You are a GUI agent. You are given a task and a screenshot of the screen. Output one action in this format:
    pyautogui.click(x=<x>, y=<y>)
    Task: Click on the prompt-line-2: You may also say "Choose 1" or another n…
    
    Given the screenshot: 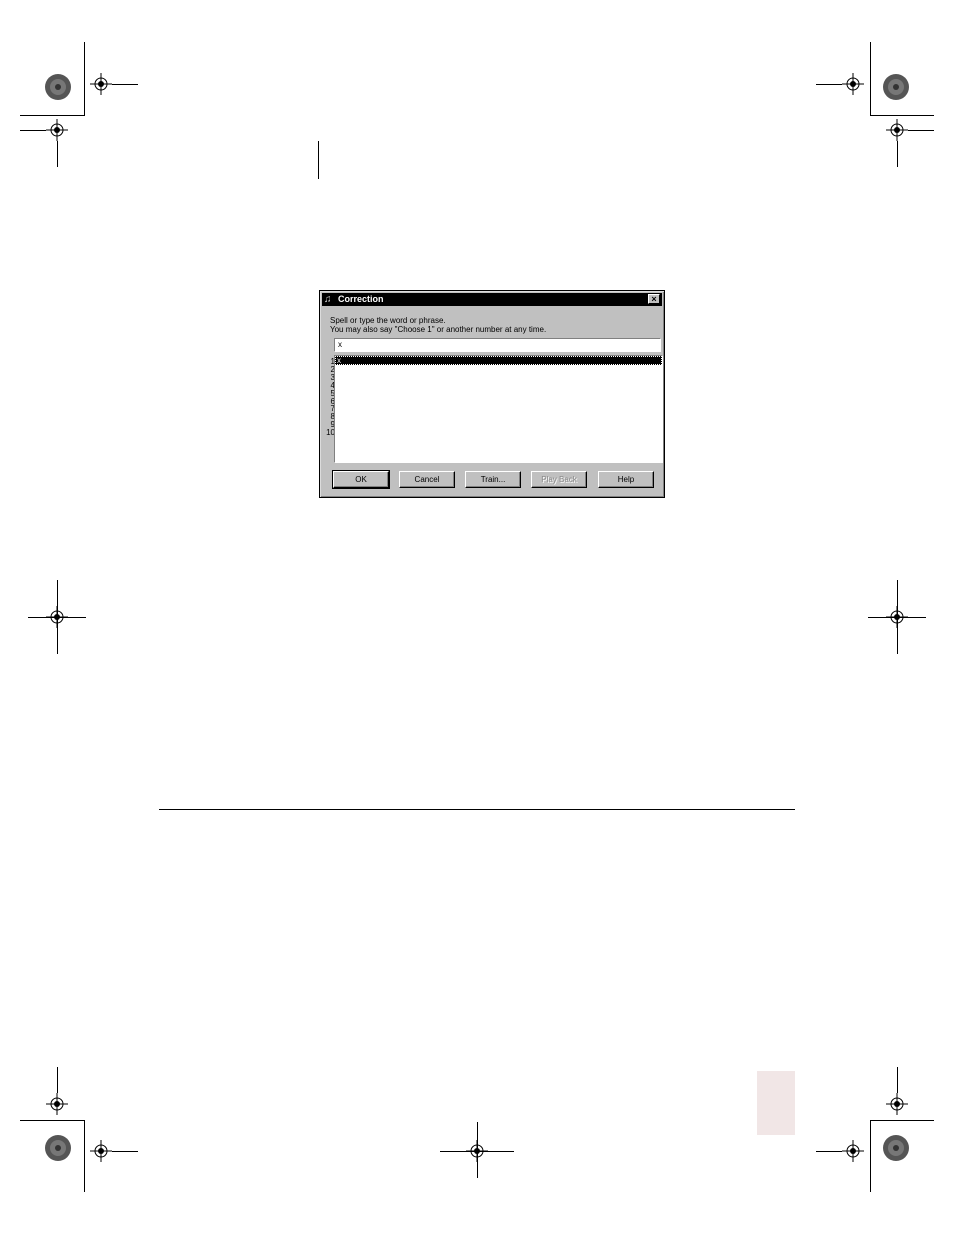 What is the action you would take?
    pyautogui.click(x=438, y=329)
    